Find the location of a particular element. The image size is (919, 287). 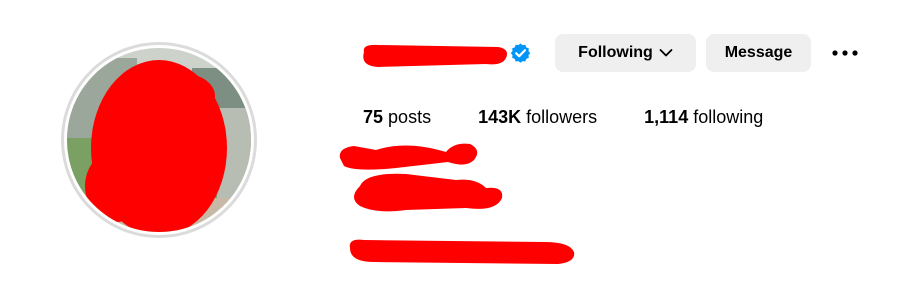

chevron-down-icon is located at coordinates (666, 53).